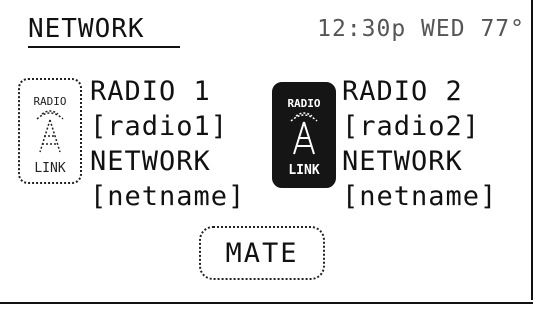 The height and width of the screenshot is (318, 543). What do you see at coordinates (159, 126) in the screenshot?
I see `radio-1-id: [radio1]` at bounding box center [159, 126].